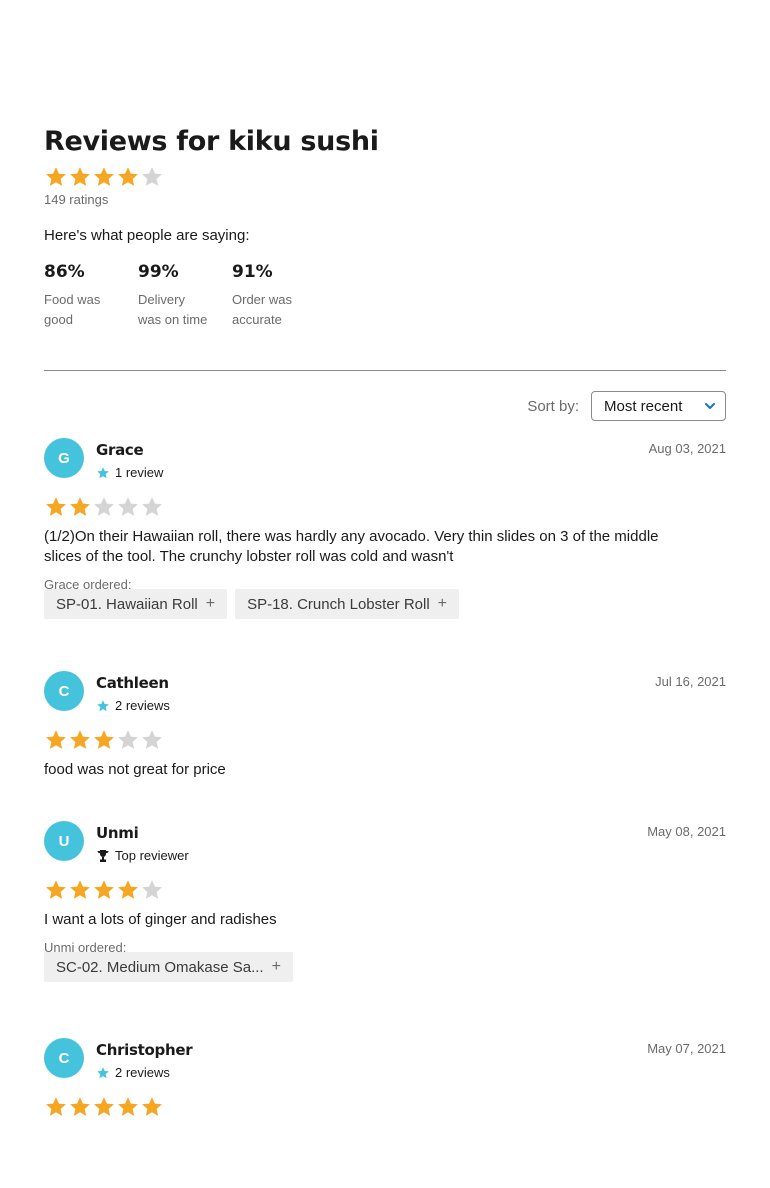  I want to click on sort-dropdown: Most recent, so click(658, 406).